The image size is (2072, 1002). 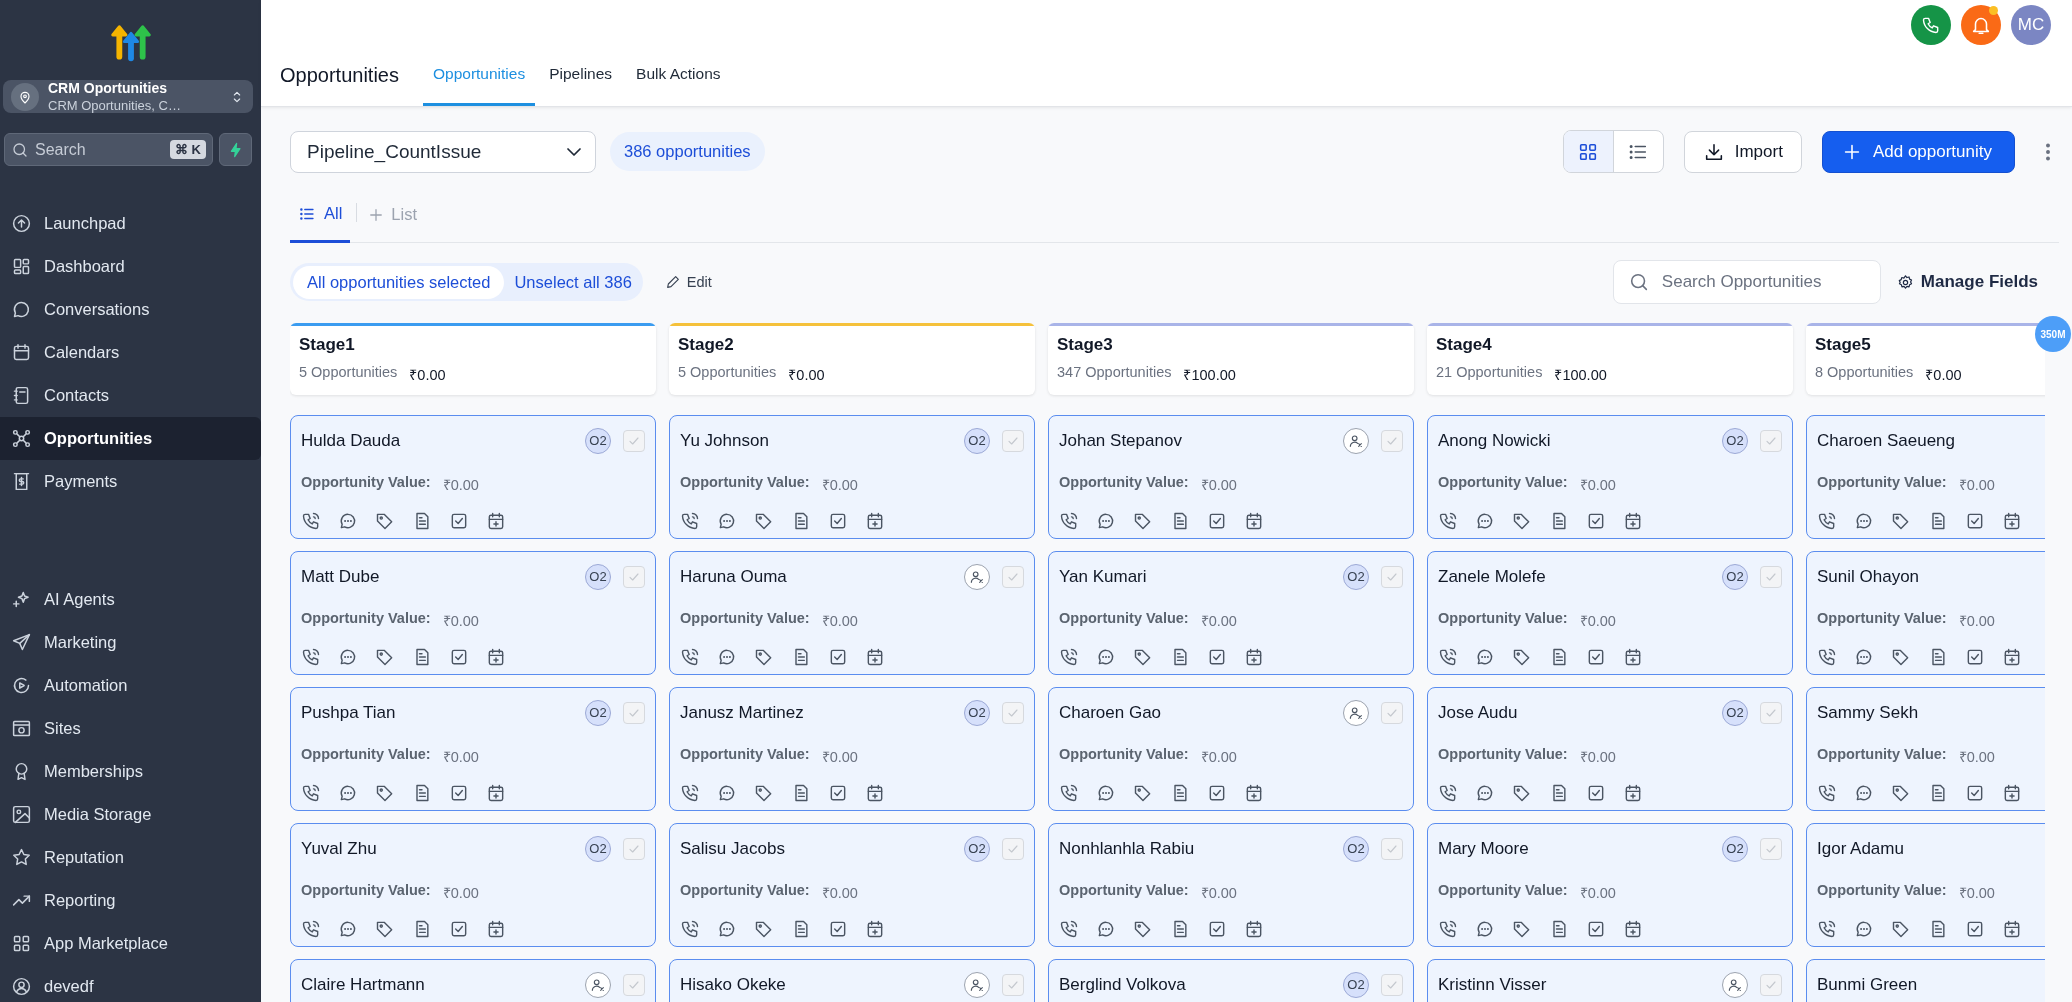 What do you see at coordinates (130, 309) in the screenshot?
I see `nav-item: Conversations` at bounding box center [130, 309].